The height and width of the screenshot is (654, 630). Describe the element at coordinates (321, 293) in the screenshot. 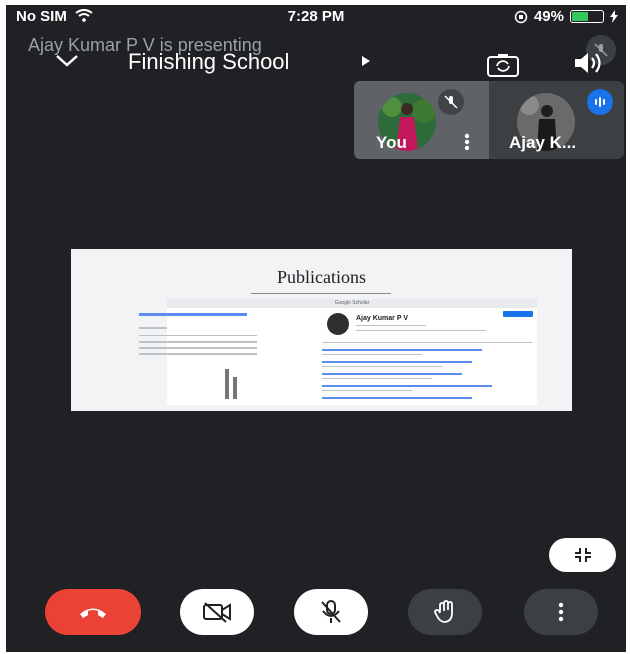

I see `title-underline` at that location.